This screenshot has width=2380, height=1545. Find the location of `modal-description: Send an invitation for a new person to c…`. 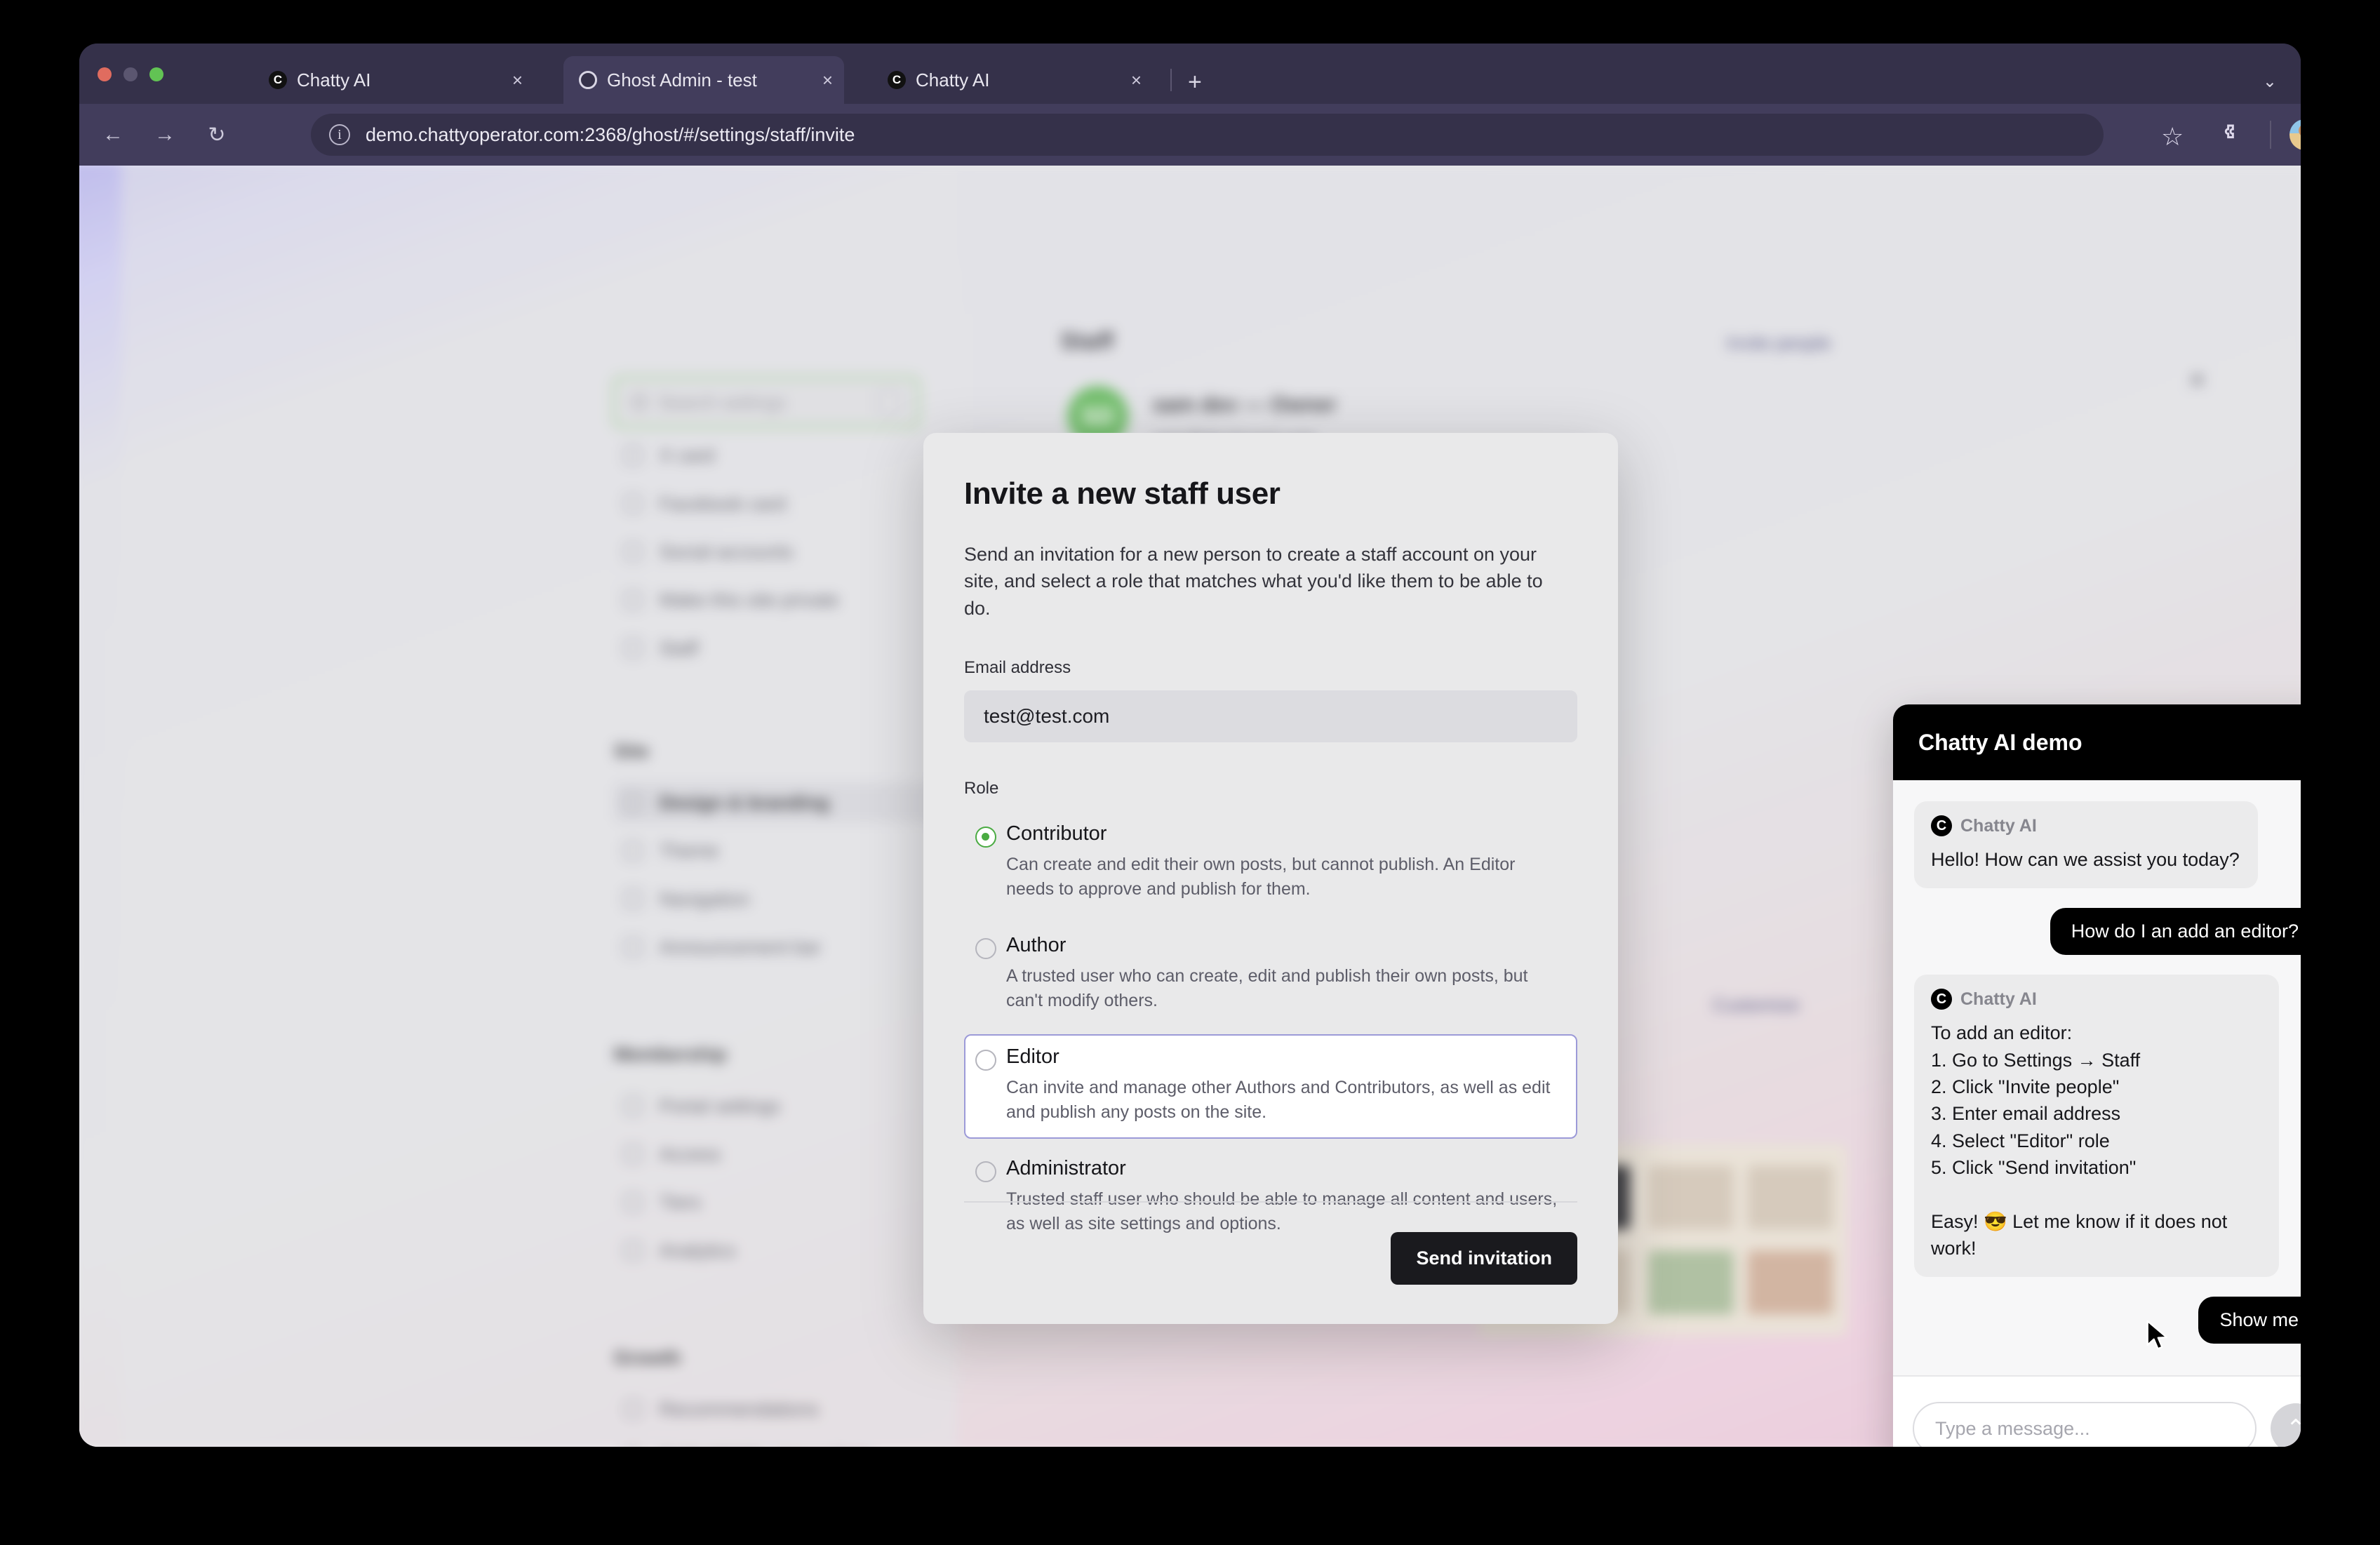

modal-description: Send an invitation for a new person to c… is located at coordinates (1254, 581).